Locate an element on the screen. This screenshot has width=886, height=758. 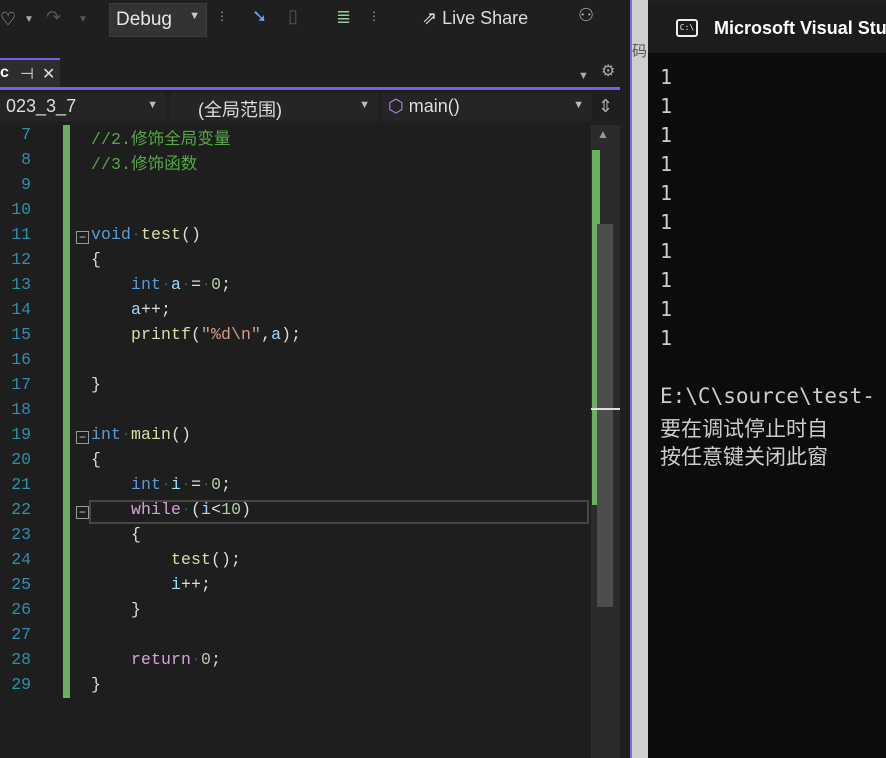
bookmark-icon: ▯ is located at coordinates (293, 16).